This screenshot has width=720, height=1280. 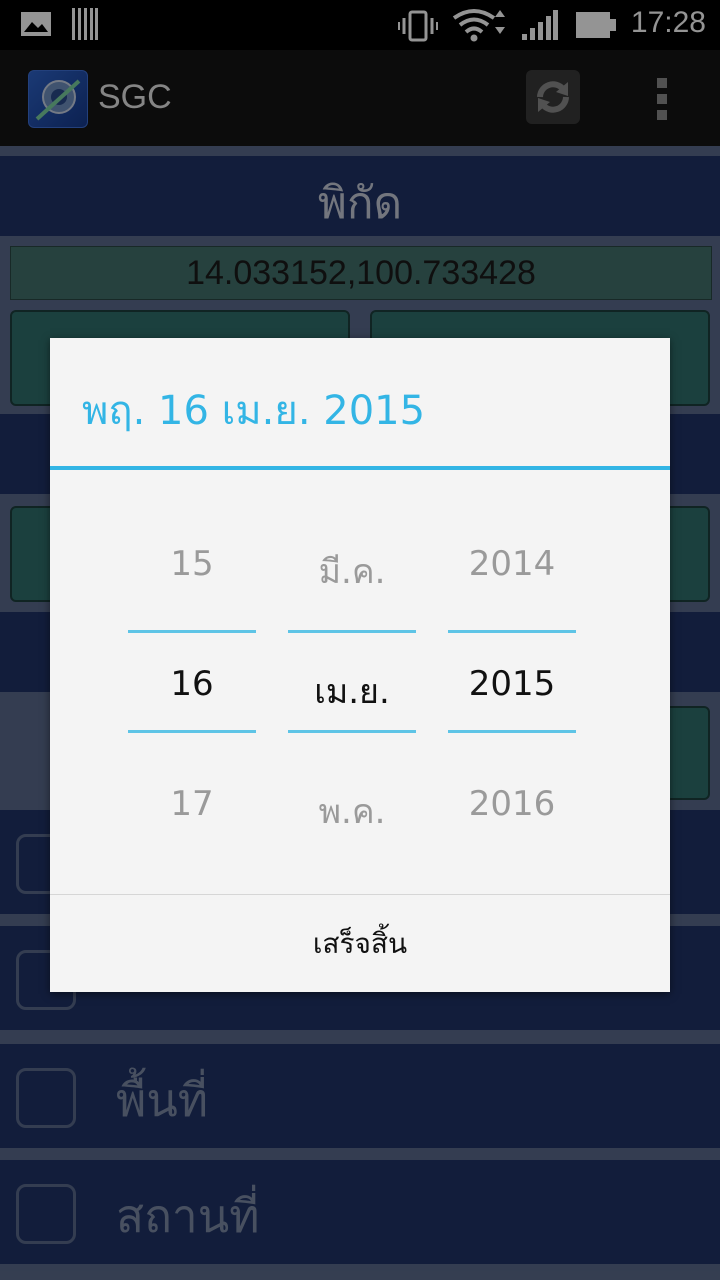 I want to click on title-divider, so click(x=360, y=468).